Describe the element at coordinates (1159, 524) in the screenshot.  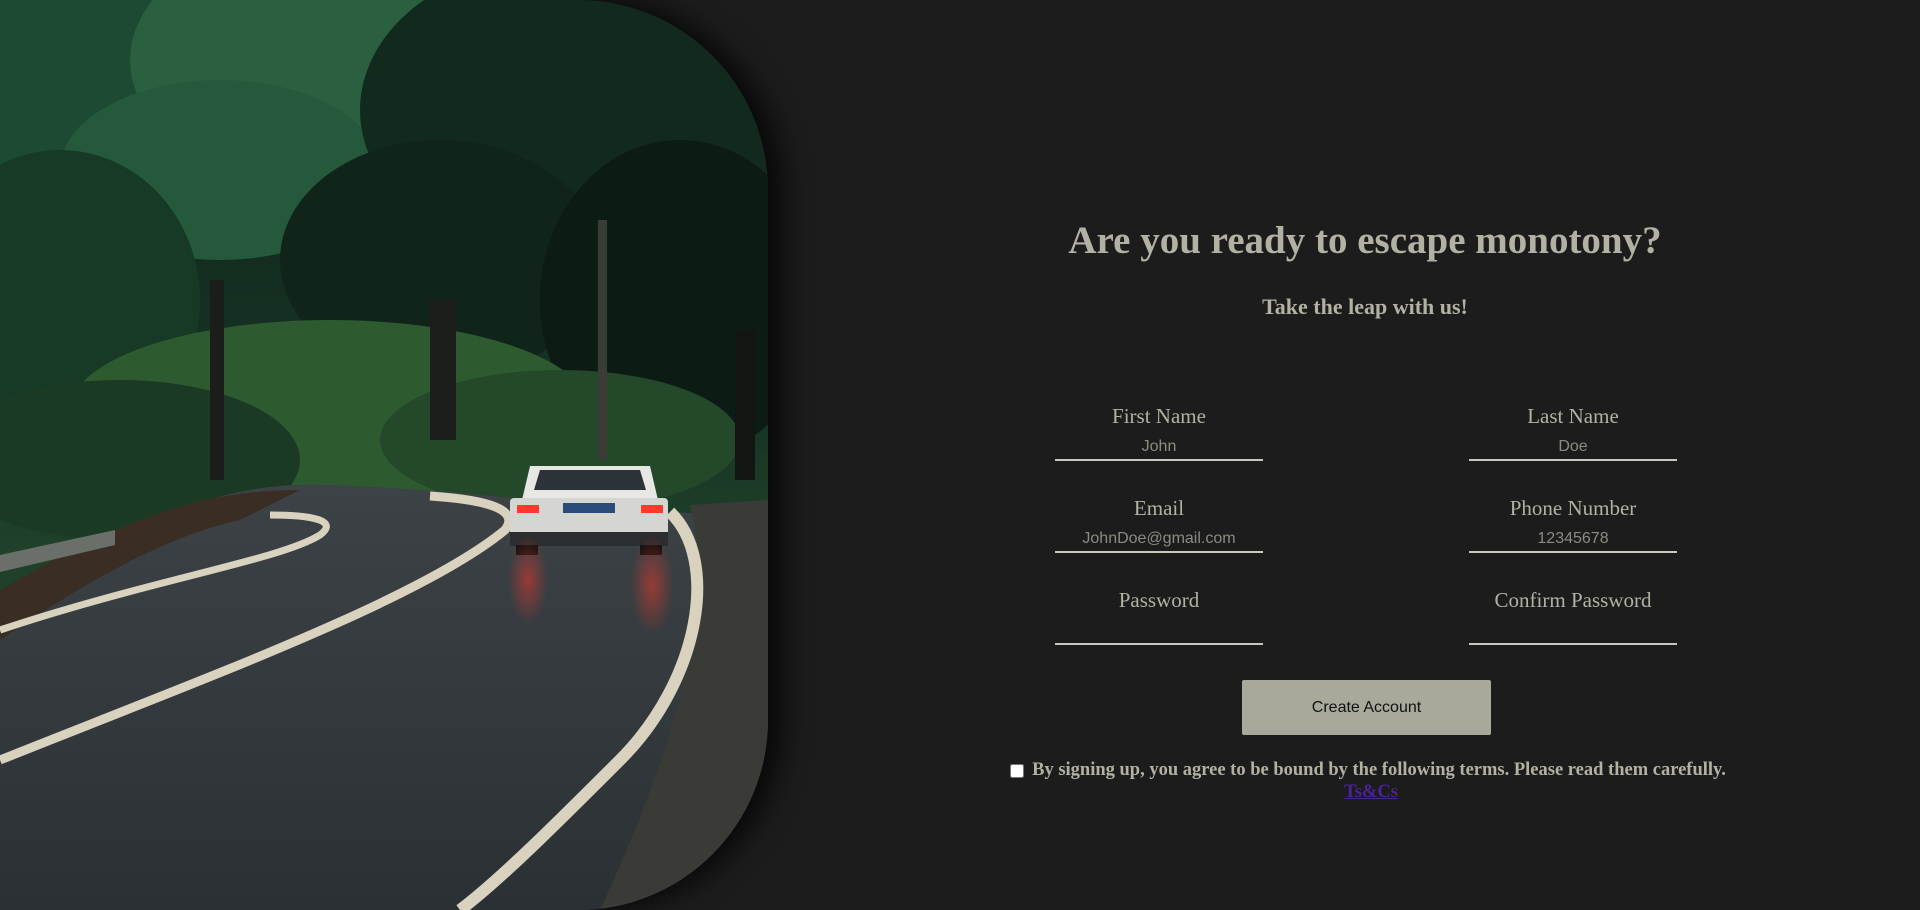
I see `email-field: Email` at that location.